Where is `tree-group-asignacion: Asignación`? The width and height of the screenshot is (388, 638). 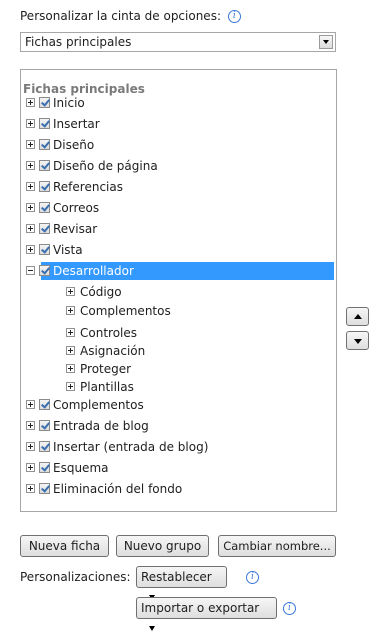 tree-group-asignacion: Asignación is located at coordinates (177, 351).